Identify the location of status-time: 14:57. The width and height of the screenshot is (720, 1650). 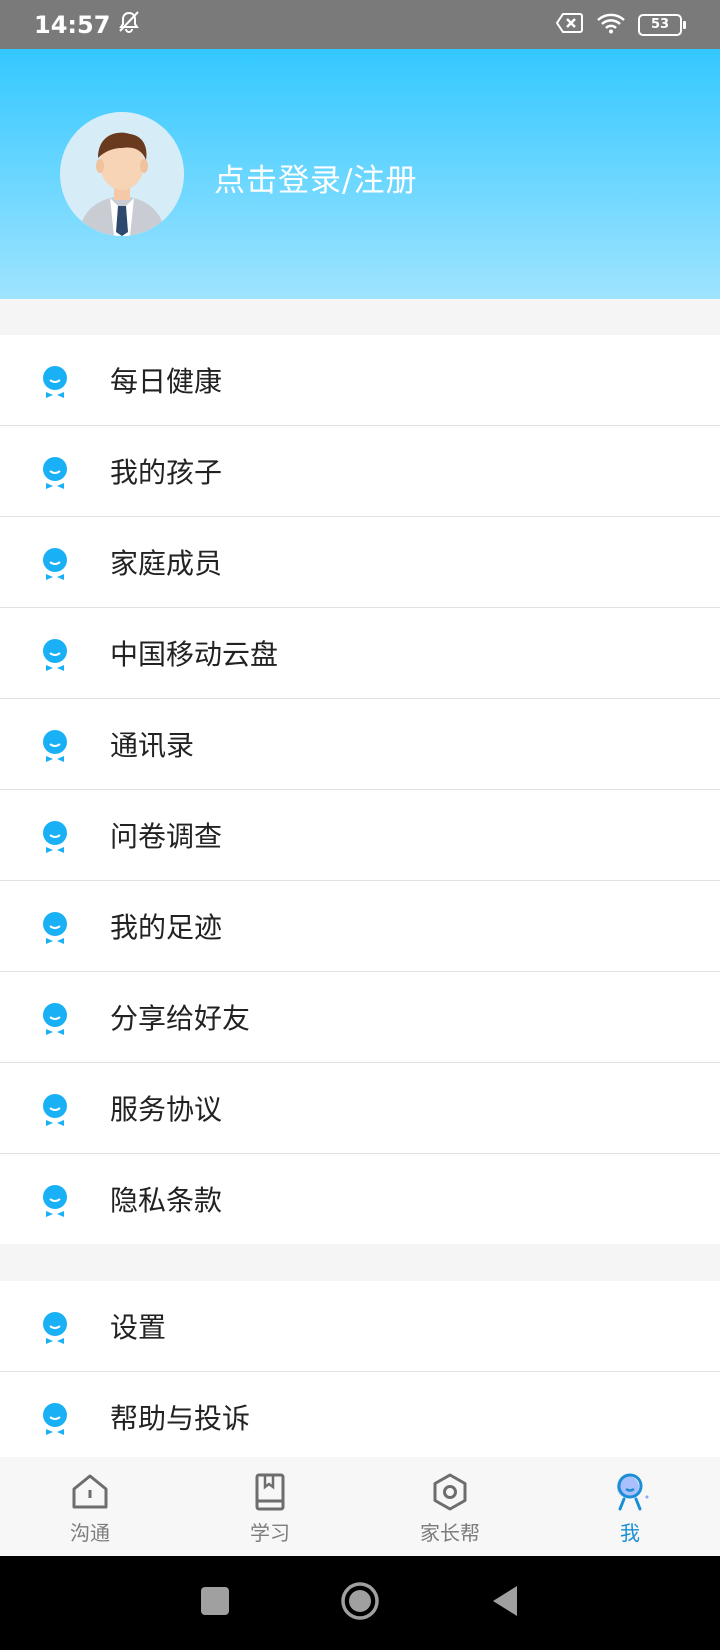
(72, 24).